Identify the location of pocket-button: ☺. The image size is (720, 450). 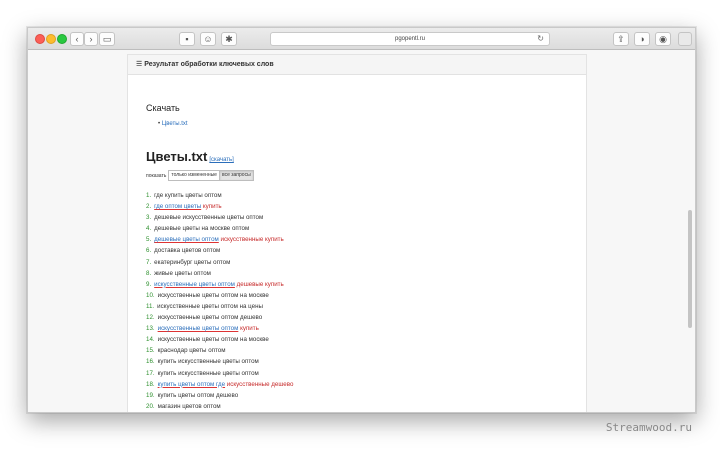
(208, 39).